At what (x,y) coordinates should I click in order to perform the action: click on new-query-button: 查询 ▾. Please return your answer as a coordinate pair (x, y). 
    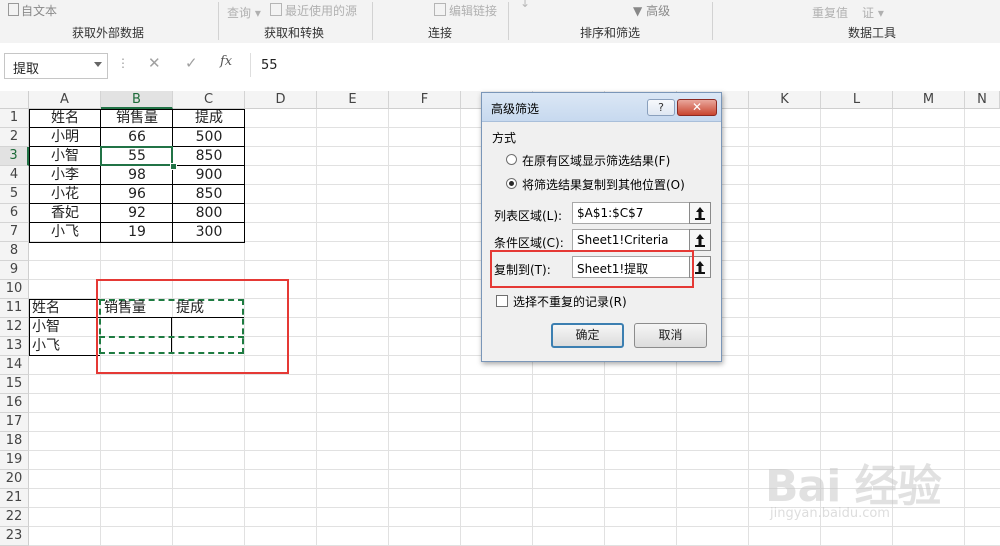
    Looking at the image, I should click on (244, 12).